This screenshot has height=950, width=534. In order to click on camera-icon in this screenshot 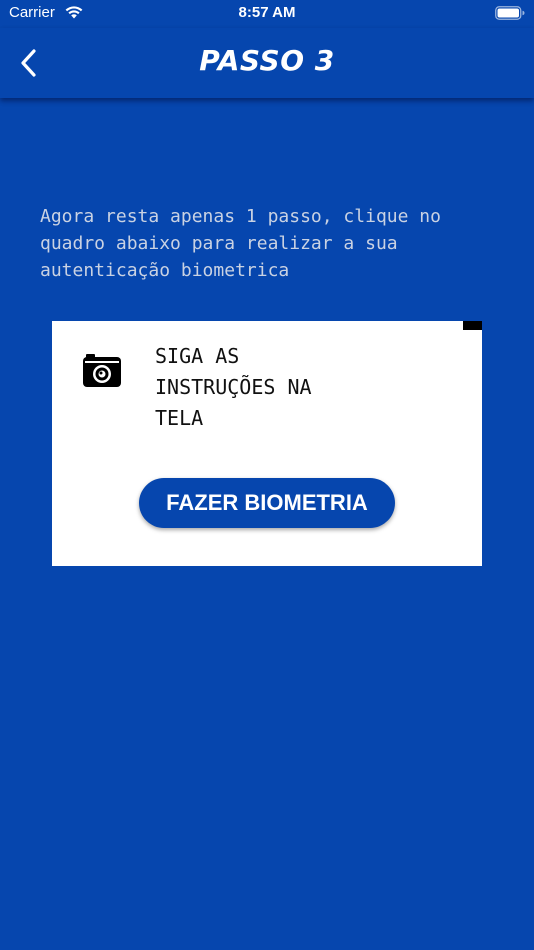, I will do `click(102, 370)`.